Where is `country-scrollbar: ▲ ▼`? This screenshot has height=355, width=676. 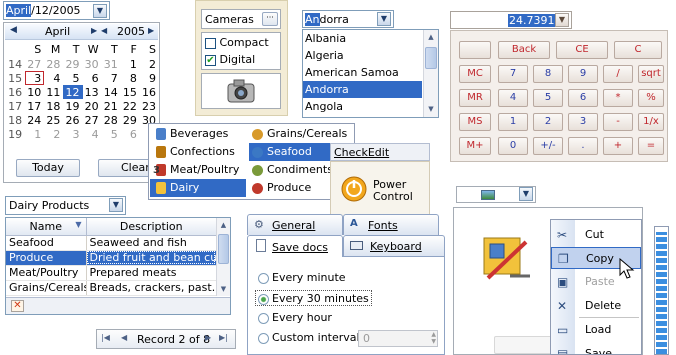 country-scrollbar: ▲ ▼ is located at coordinates (430, 73).